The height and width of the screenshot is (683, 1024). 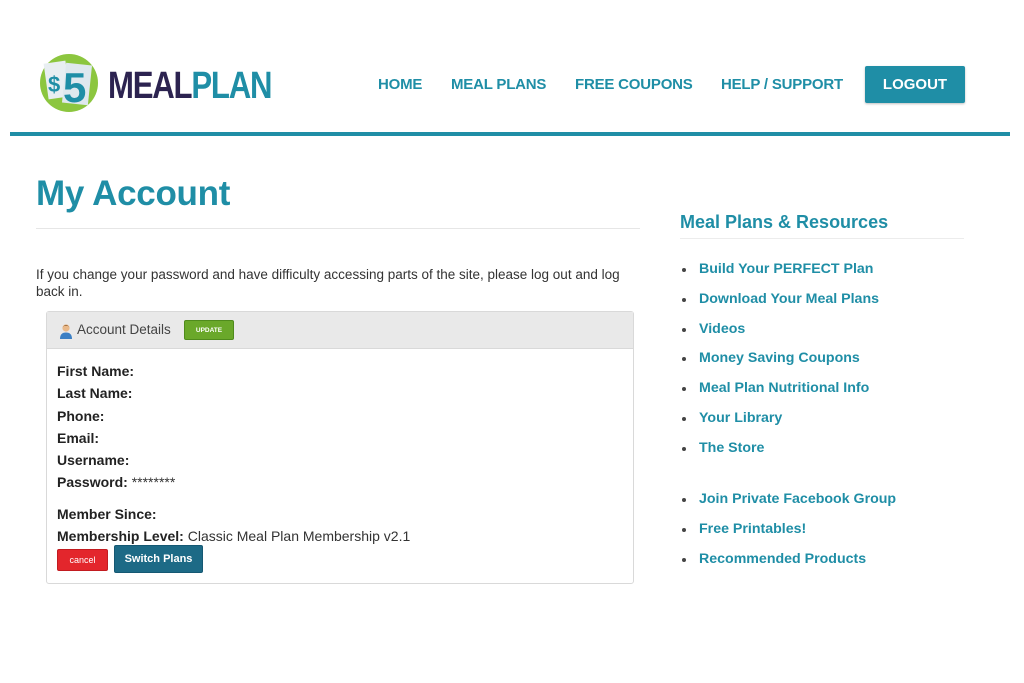 I want to click on sidebar-item-label: Join Private Facebook Group, so click(x=797, y=499).